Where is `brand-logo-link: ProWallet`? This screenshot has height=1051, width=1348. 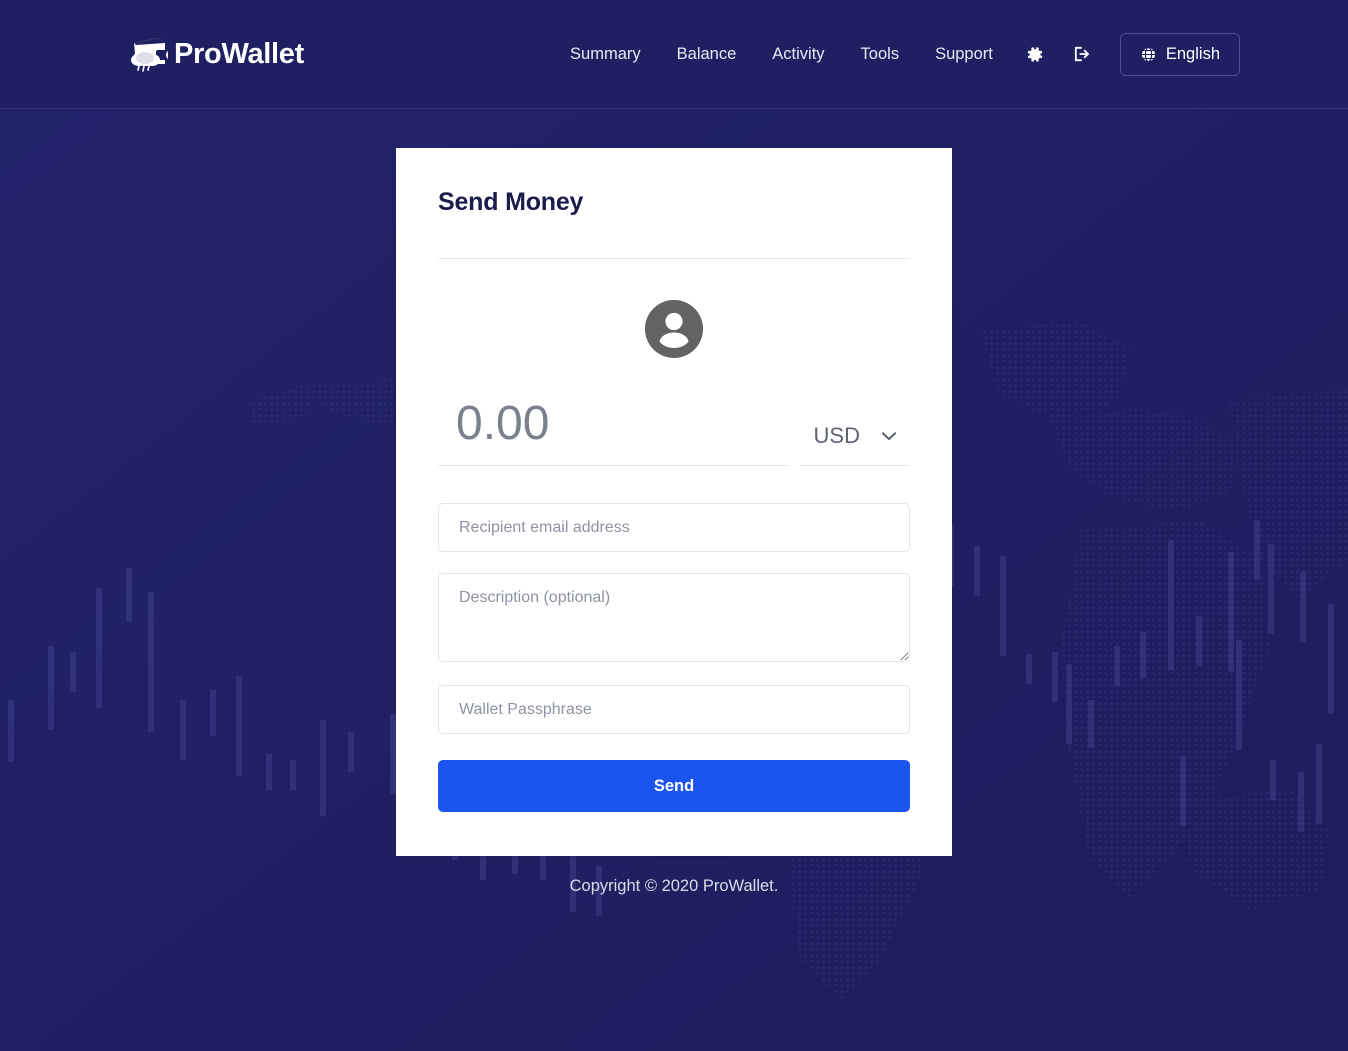 brand-logo-link: ProWallet is located at coordinates (216, 54).